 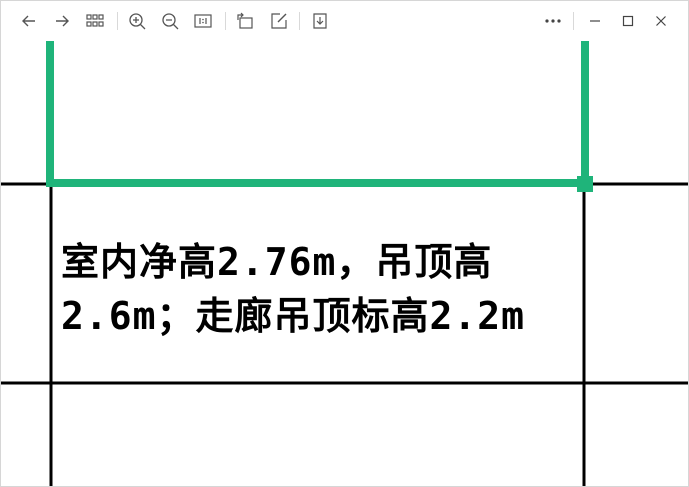 I want to click on annotation-line-1: 室内净高2.76m，吊顶高, so click(x=277, y=262).